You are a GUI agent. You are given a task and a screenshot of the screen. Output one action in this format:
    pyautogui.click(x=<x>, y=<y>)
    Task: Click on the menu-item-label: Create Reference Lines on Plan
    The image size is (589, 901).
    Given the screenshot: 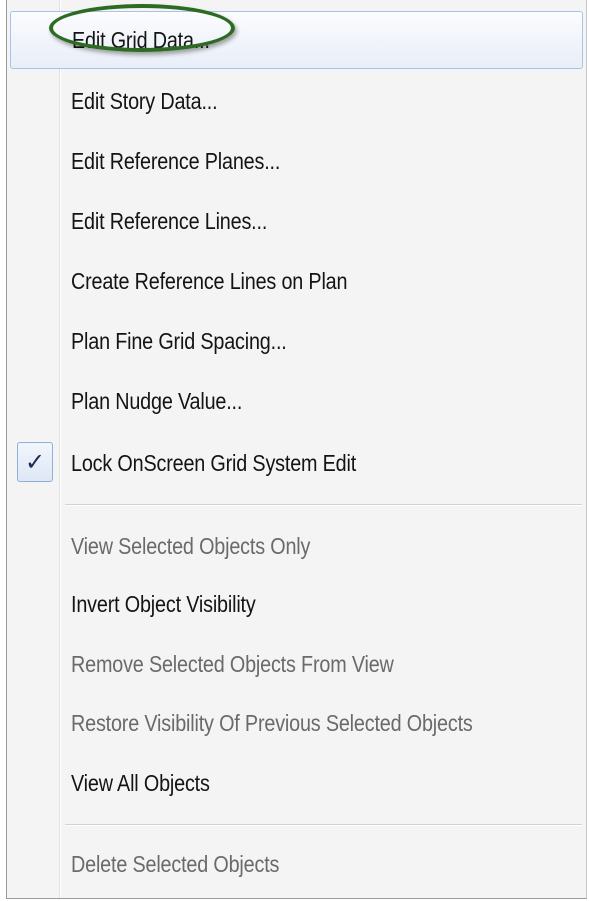 What is the action you would take?
    pyautogui.click(x=209, y=281)
    